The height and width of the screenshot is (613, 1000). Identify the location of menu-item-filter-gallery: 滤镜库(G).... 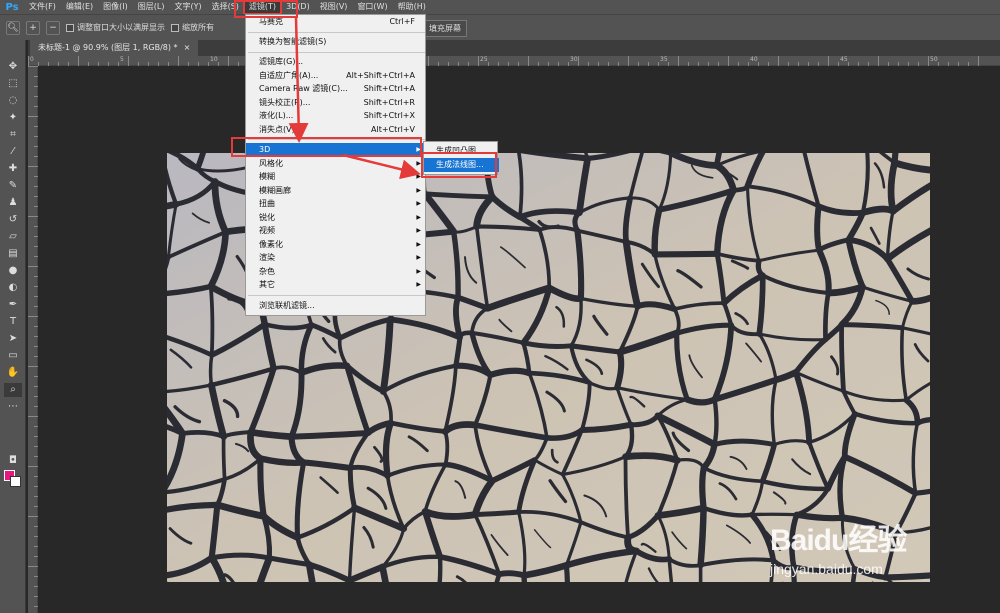
(336, 62).